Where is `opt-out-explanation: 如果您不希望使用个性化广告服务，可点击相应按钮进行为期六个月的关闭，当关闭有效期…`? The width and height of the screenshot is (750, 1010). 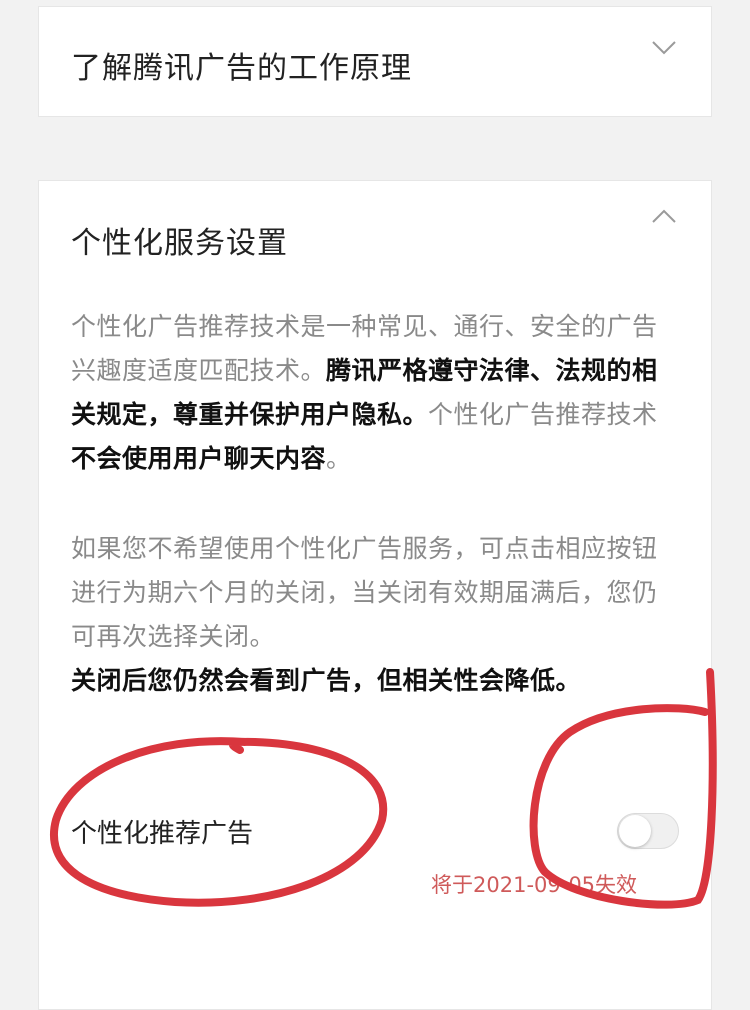
opt-out-explanation: 如果您不希望使用个性化广告服务，可点击相应按钮进行为期六个月的关闭，当关闭有效期… is located at coordinates (364, 592).